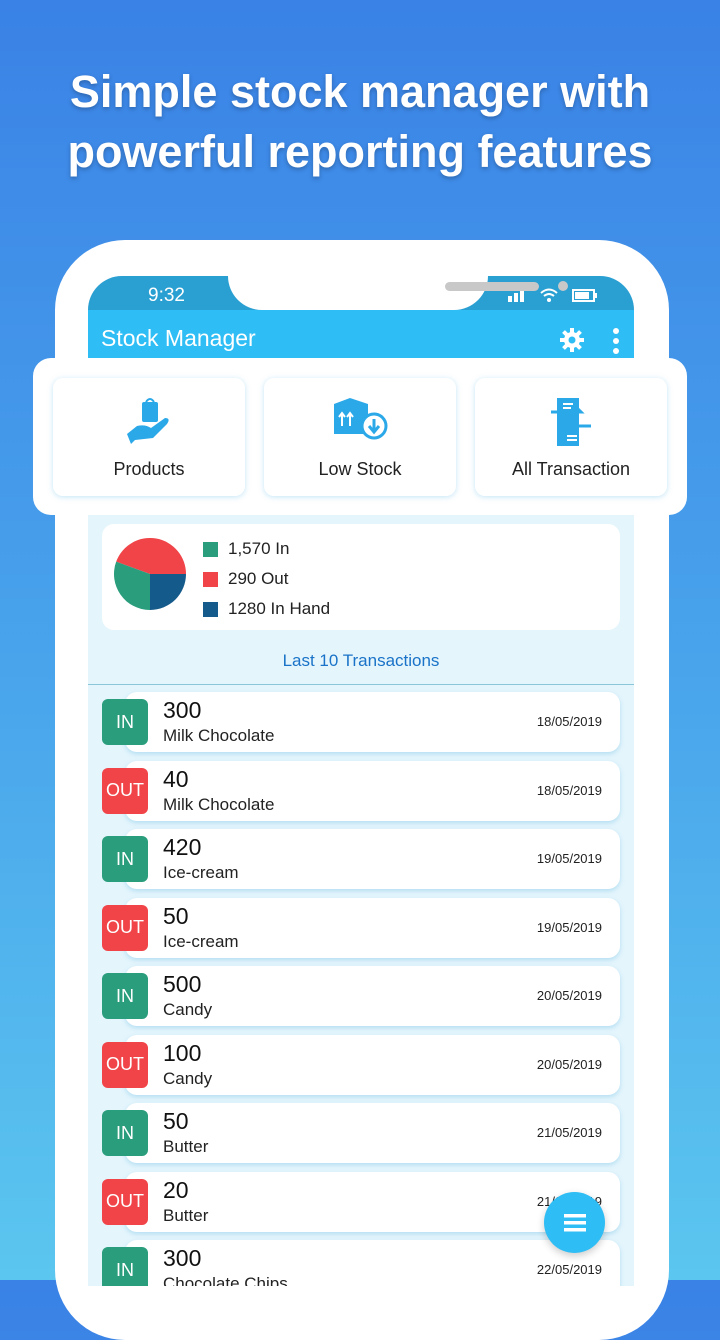 The image size is (720, 1340). What do you see at coordinates (210, 549) in the screenshot?
I see `legend-swatch-in` at bounding box center [210, 549].